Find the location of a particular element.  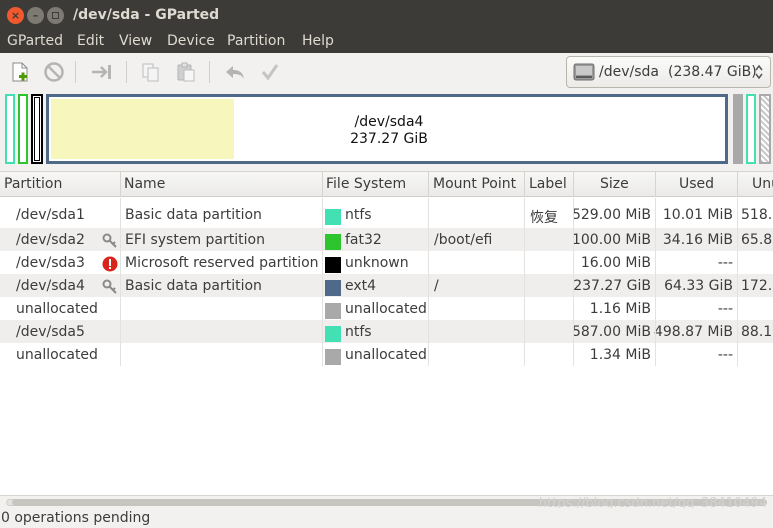

cell-partition: /dev/sda5 is located at coordinates (50, 332).